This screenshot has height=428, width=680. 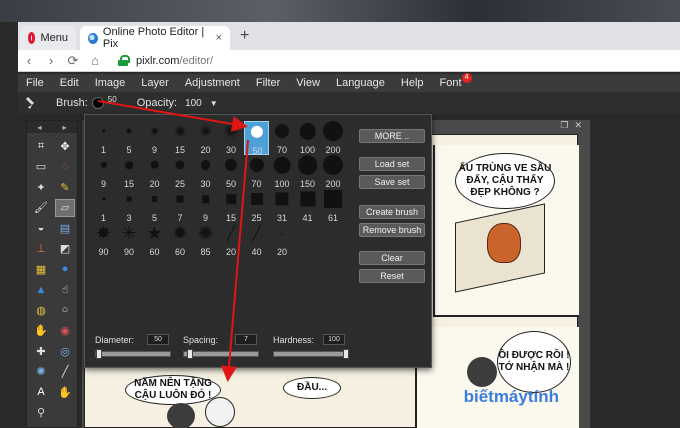 I want to click on close-window-icon: ✕, so click(x=578, y=126).